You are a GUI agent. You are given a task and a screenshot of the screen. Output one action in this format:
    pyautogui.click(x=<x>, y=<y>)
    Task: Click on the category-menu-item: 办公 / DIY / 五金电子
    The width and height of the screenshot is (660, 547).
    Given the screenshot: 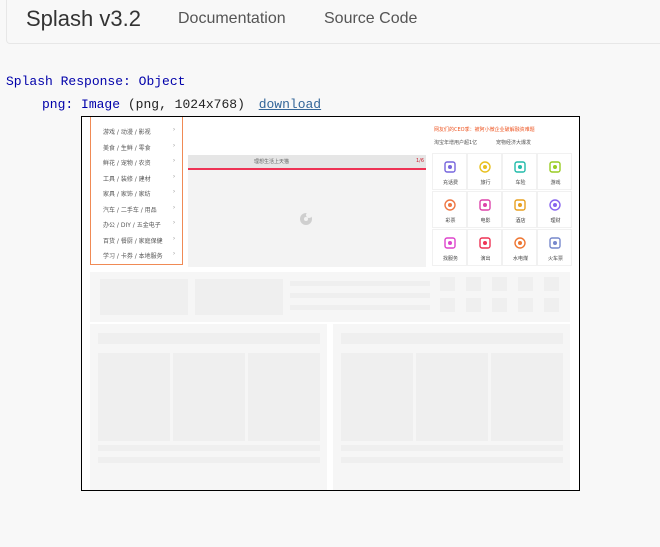 What is the action you would take?
    pyautogui.click(x=132, y=224)
    